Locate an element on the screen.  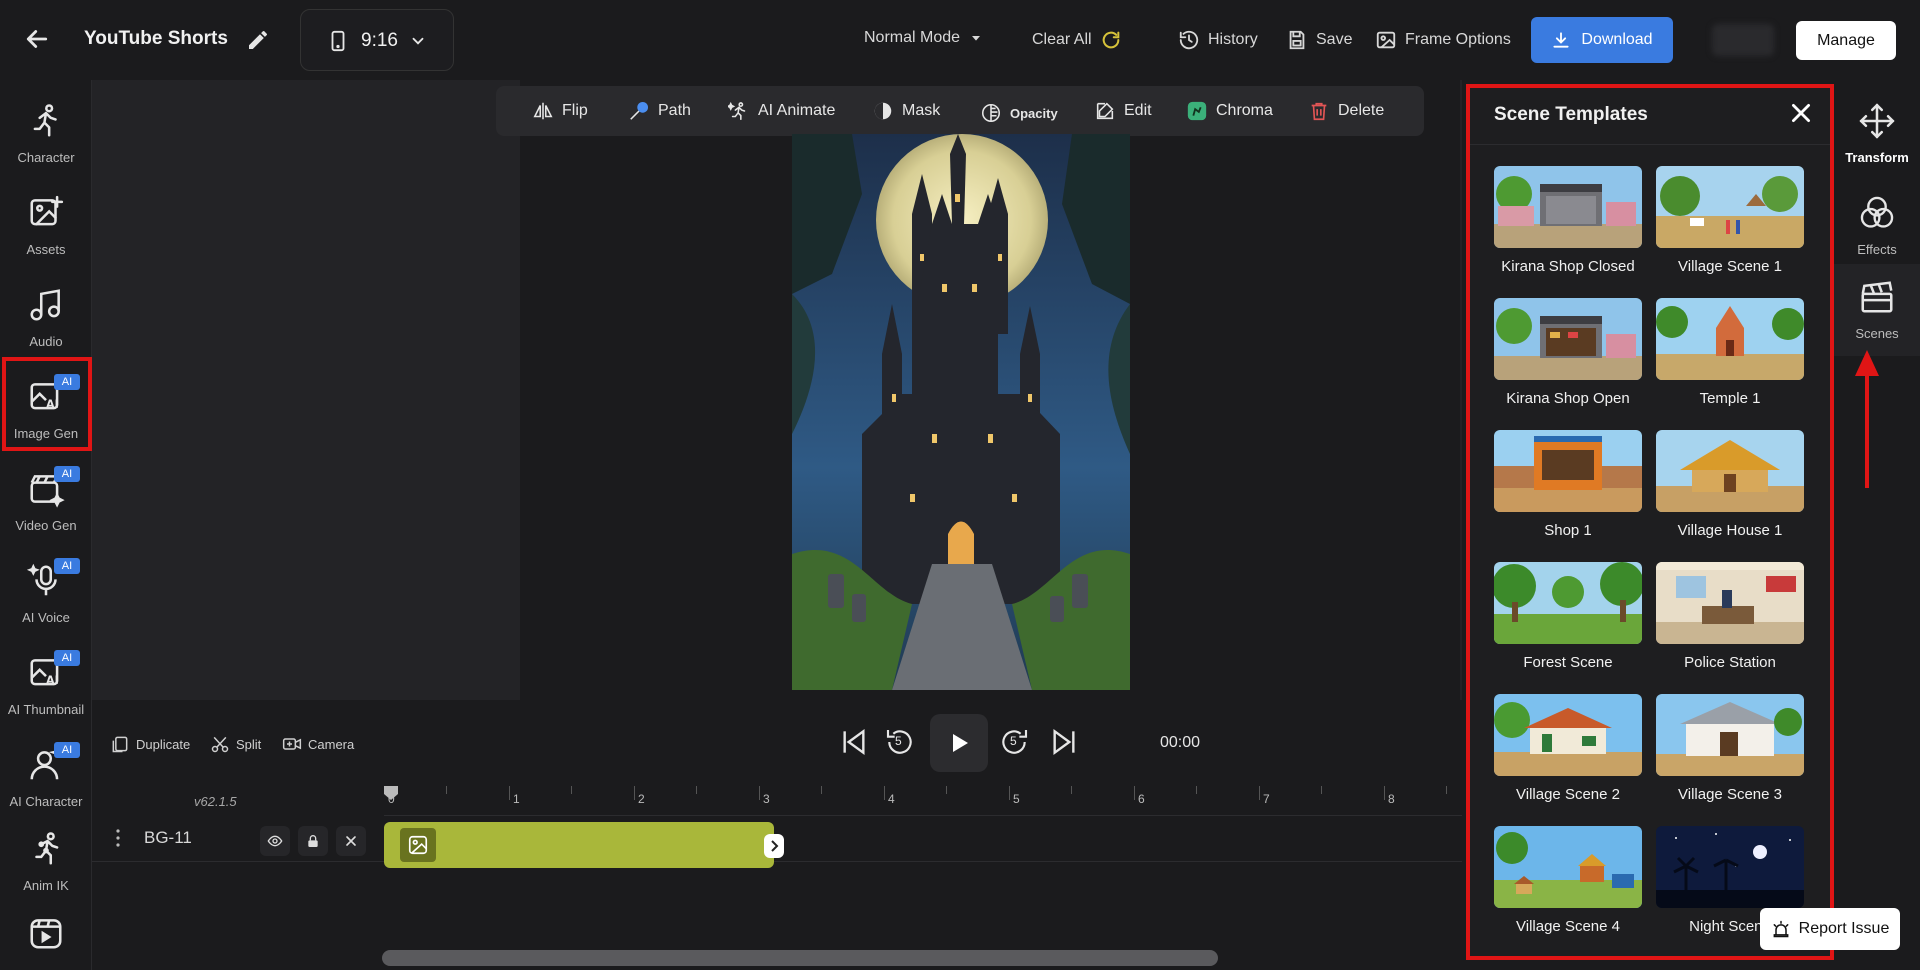
sidebar-item-label: AI Voice is located at coordinates (46, 617).